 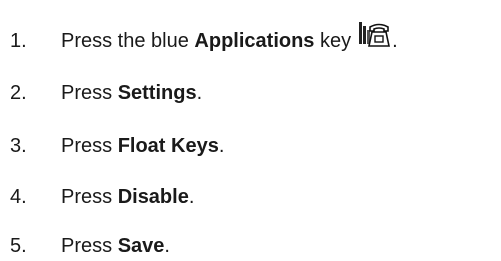 What do you see at coordinates (254, 41) in the screenshot?
I see `step-key-name: Applications` at bounding box center [254, 41].